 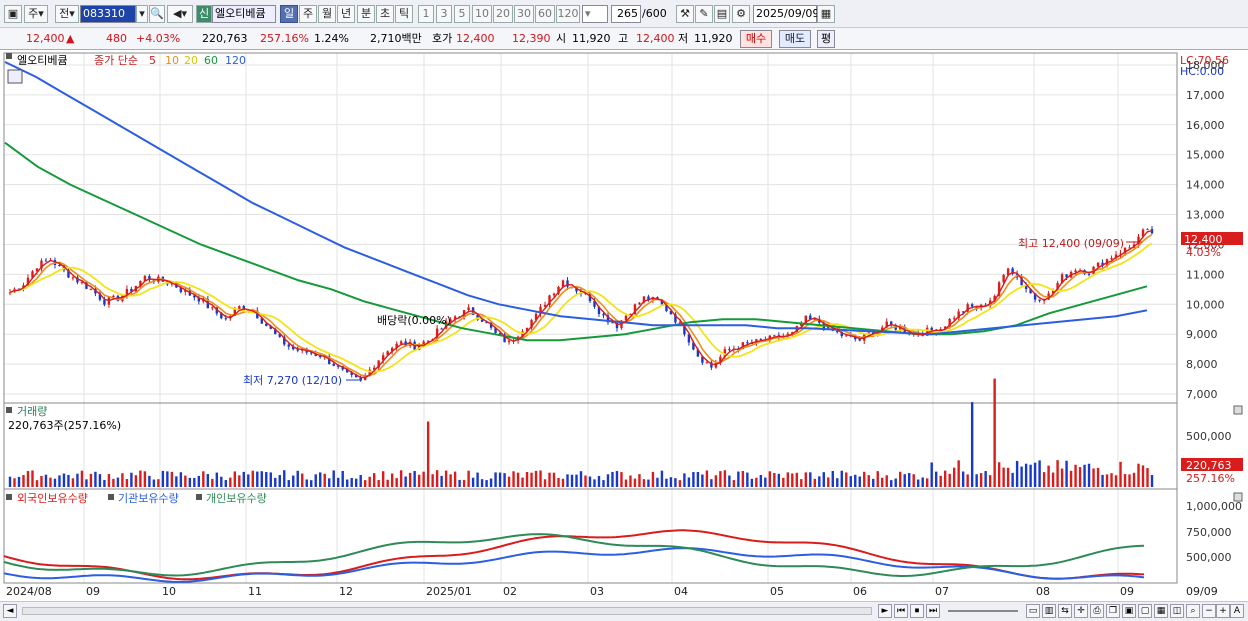 I want to click on copy-icon: ❐, so click(x=1113, y=611).